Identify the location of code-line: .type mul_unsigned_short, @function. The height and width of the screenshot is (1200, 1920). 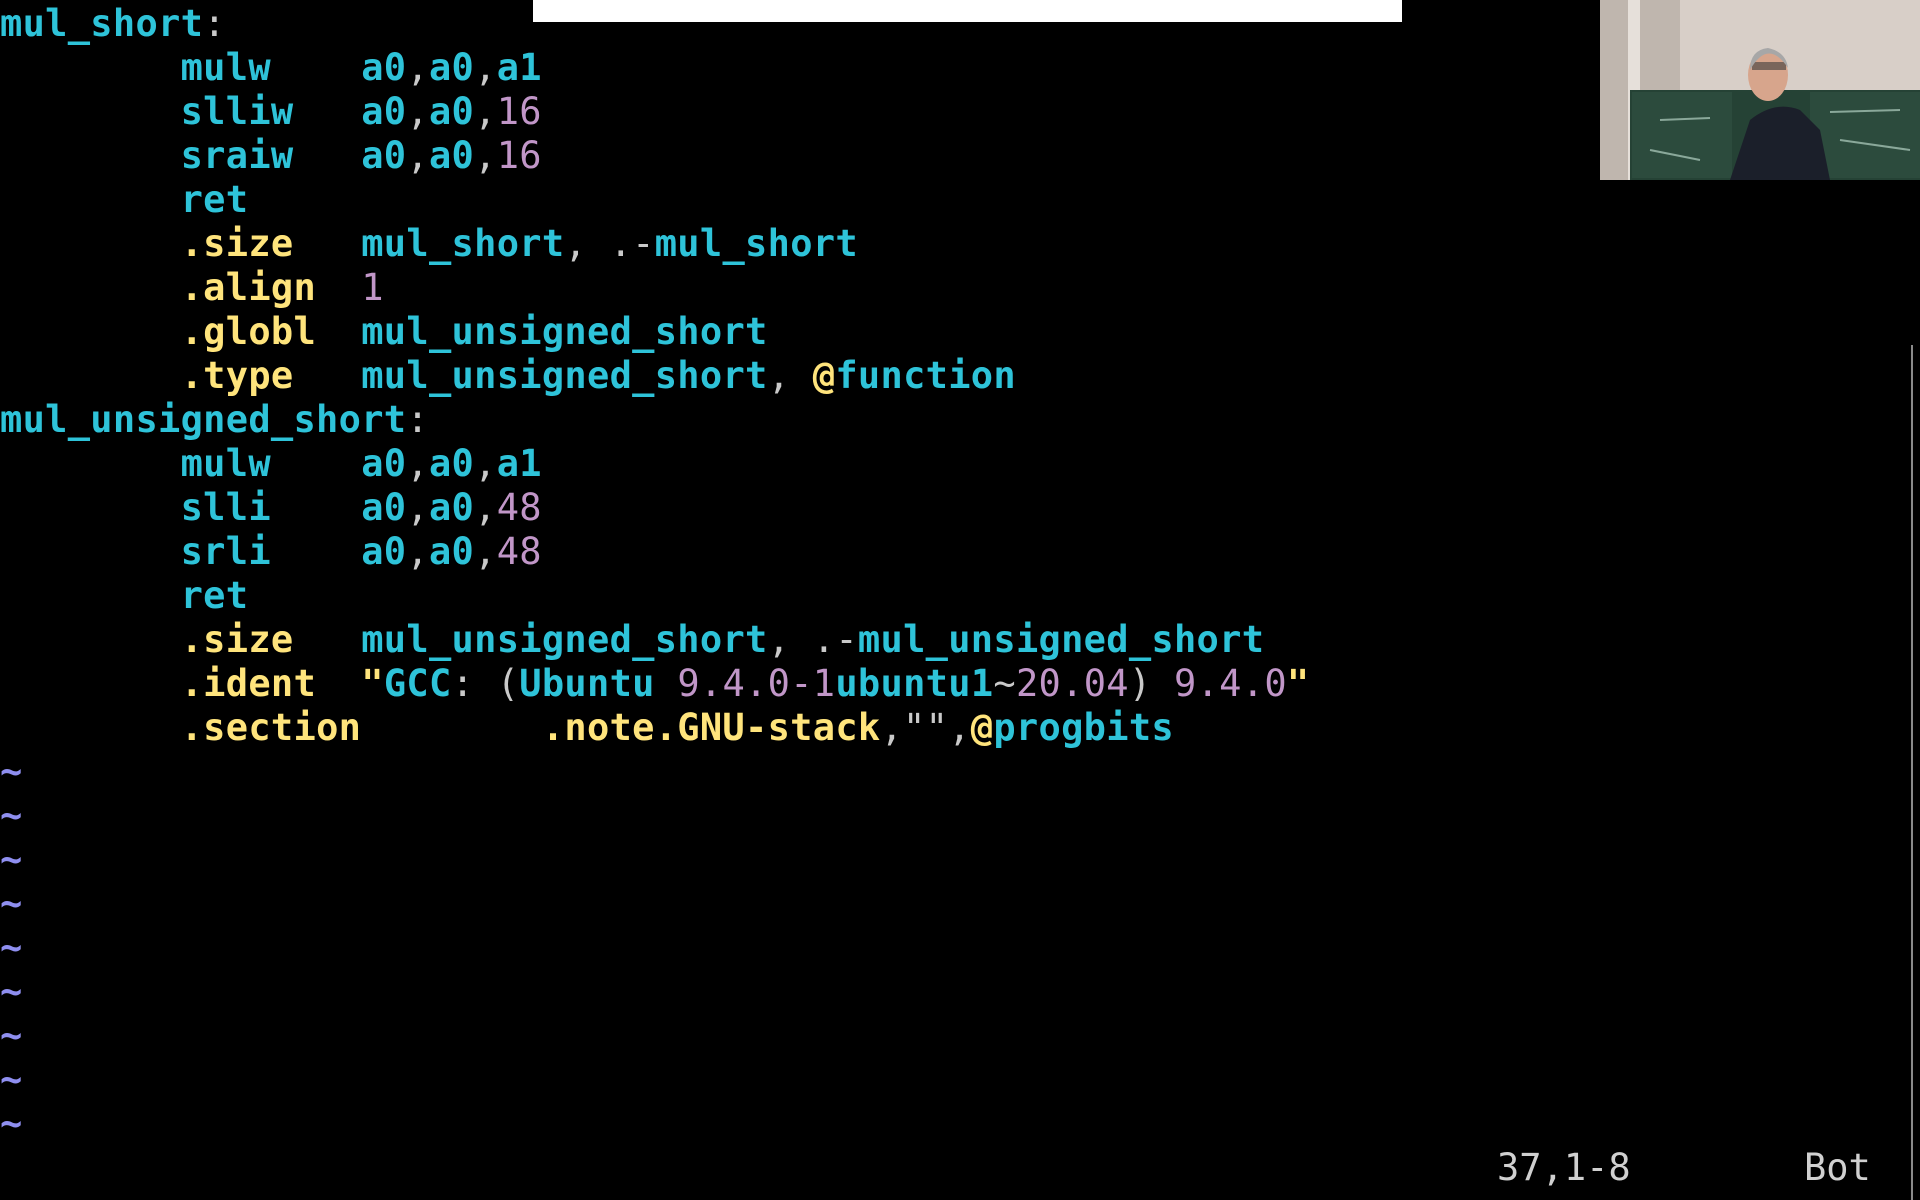
(508, 376).